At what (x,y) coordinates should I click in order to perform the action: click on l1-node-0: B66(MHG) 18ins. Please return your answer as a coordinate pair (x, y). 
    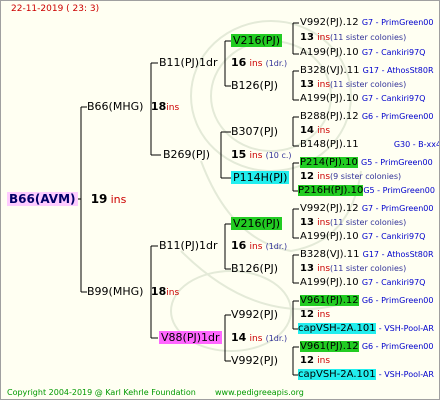
    Looking at the image, I should click on (133, 107).